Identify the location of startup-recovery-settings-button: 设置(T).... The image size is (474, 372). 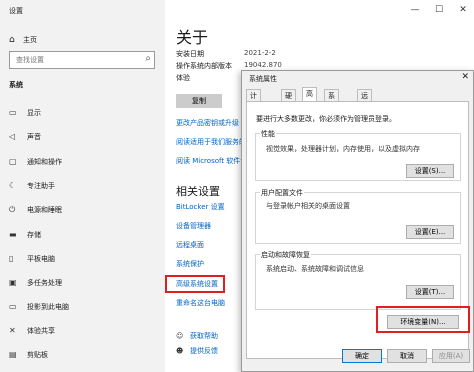
(430, 292).